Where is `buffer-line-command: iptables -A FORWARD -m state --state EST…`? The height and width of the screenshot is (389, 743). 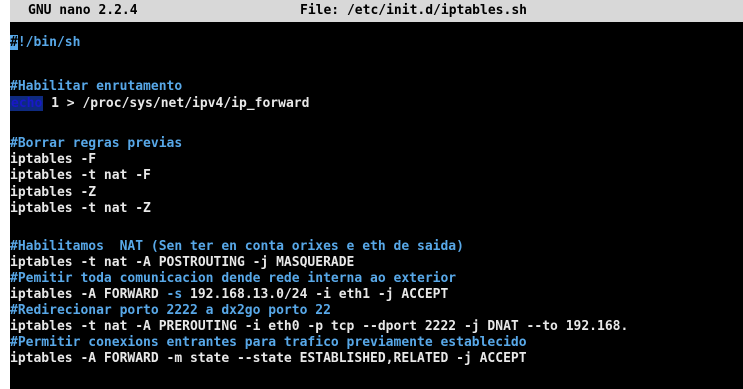
buffer-line-command: iptables -A FORWARD -m state --state EST… is located at coordinates (376, 359).